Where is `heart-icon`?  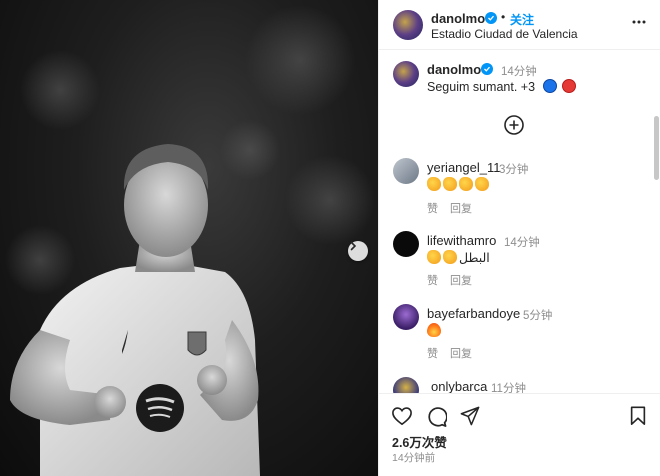
heart-icon is located at coordinates (402, 417).